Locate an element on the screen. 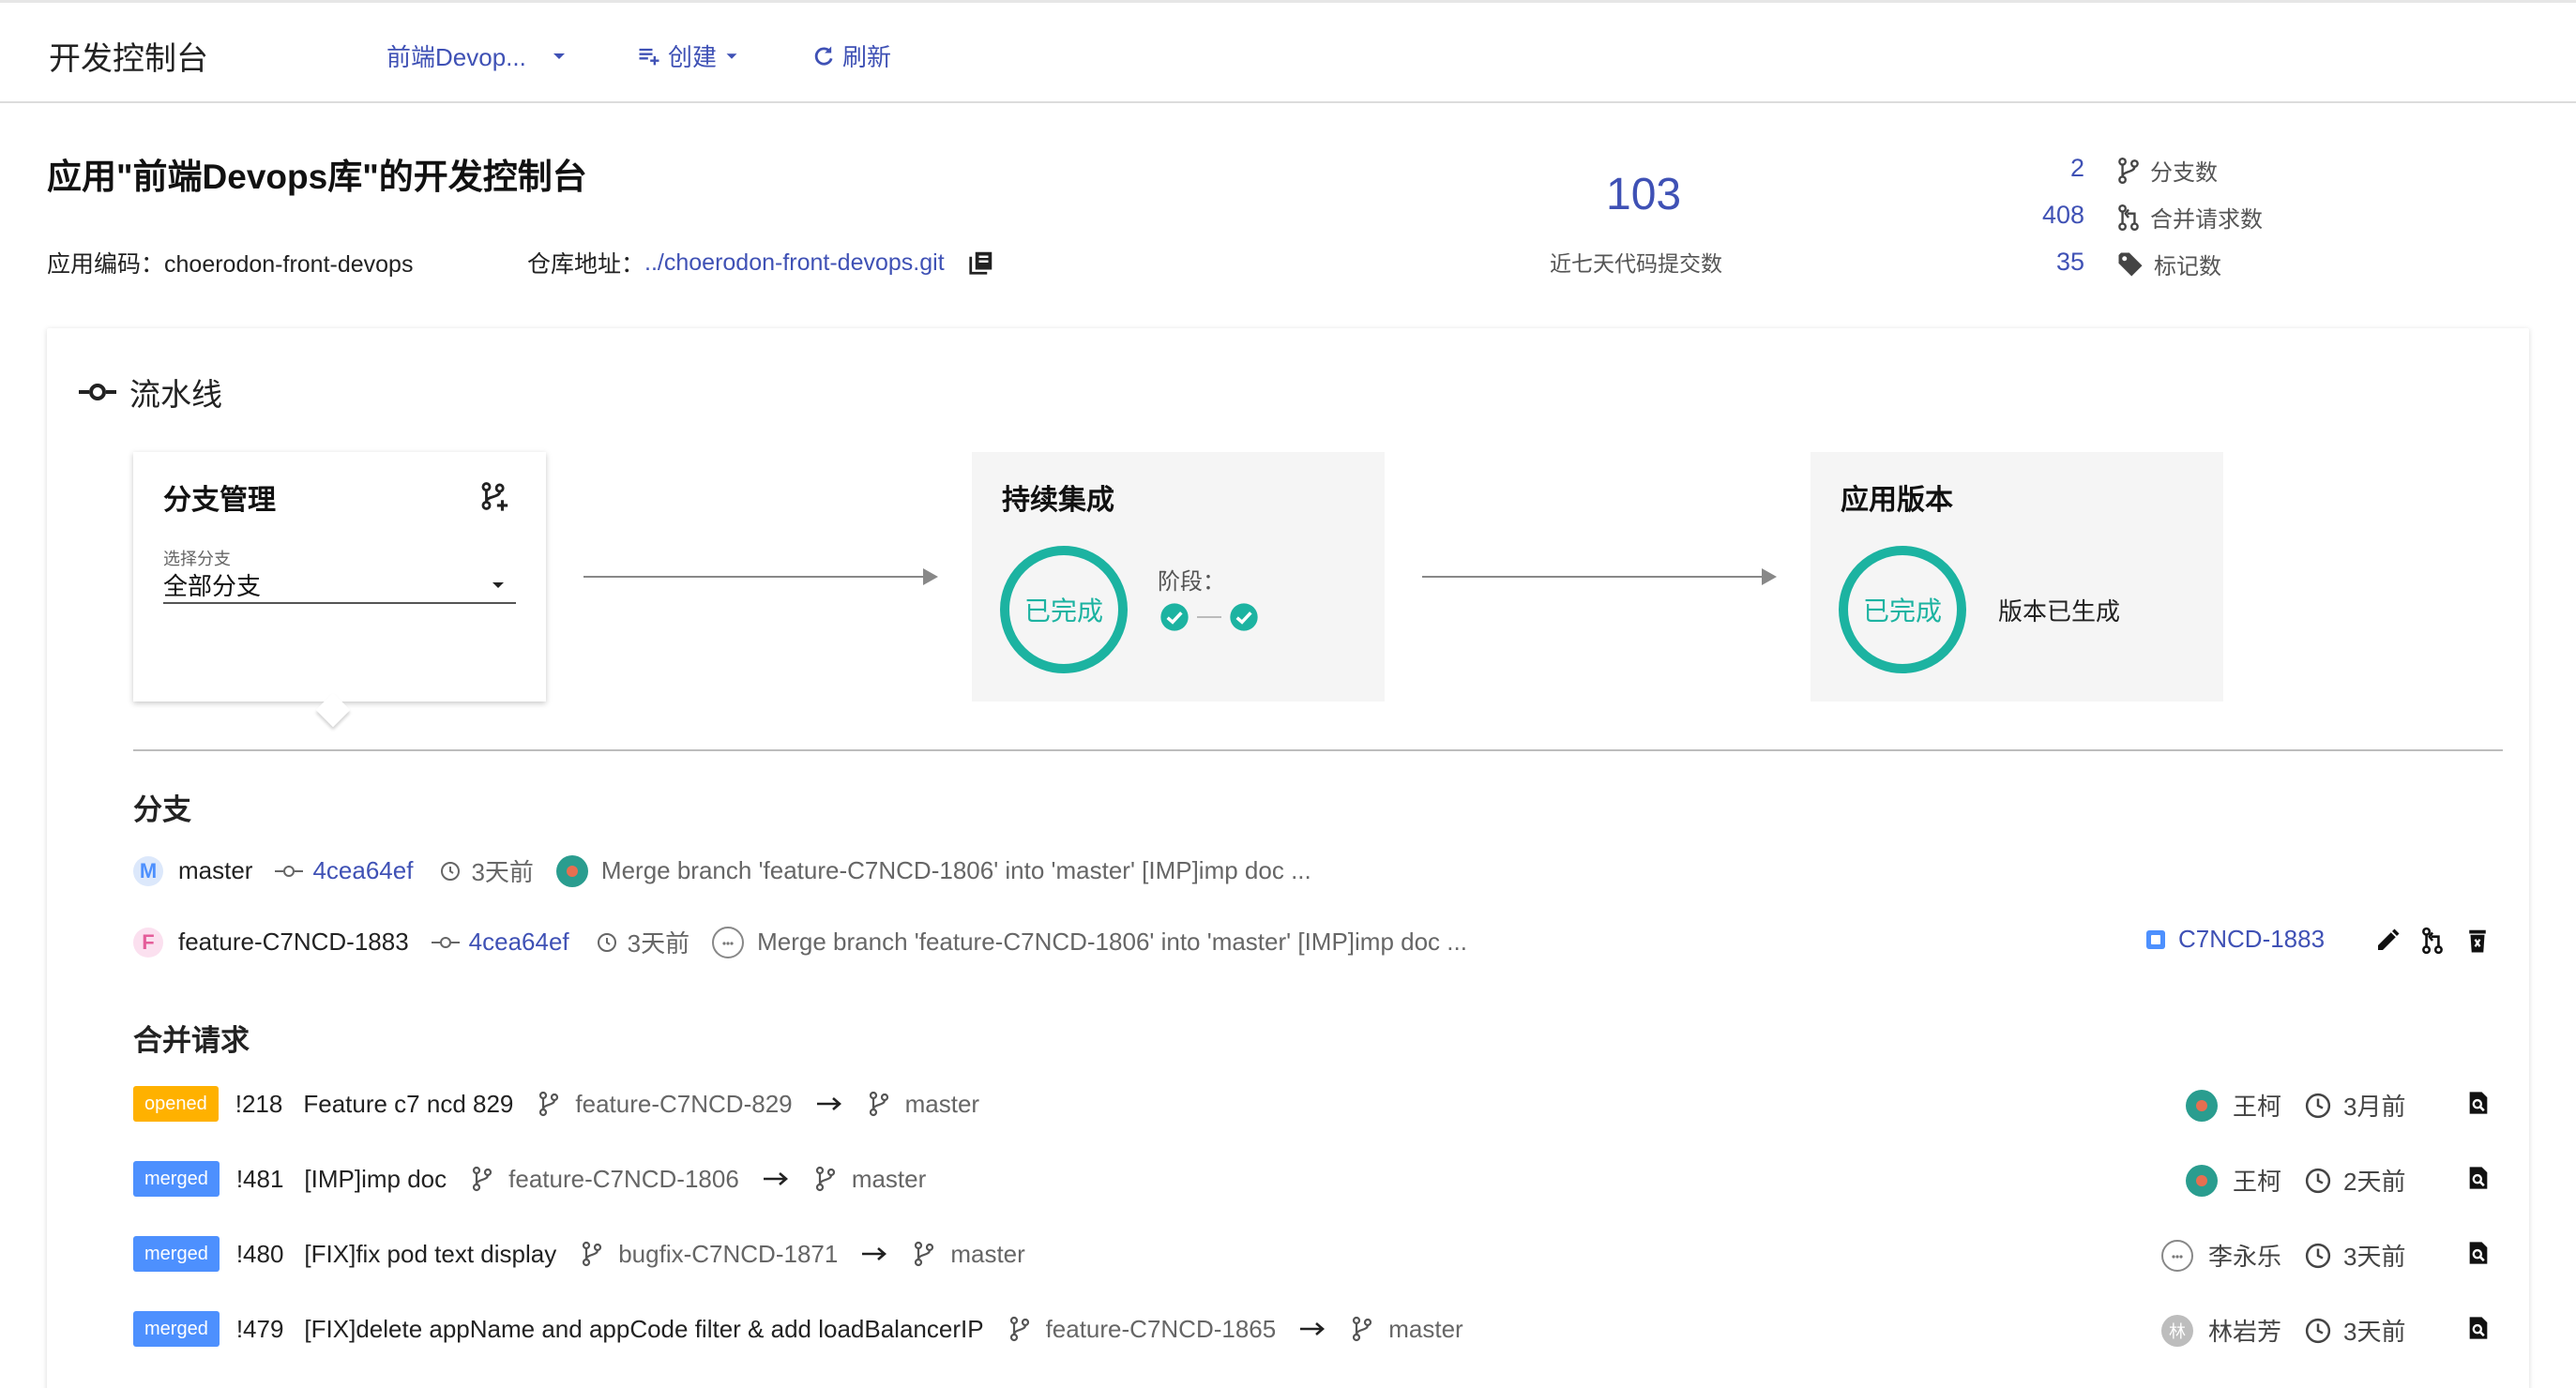 The image size is (2576, 1388). branch-issue: C7NCD-1883 is located at coordinates (2234, 939).